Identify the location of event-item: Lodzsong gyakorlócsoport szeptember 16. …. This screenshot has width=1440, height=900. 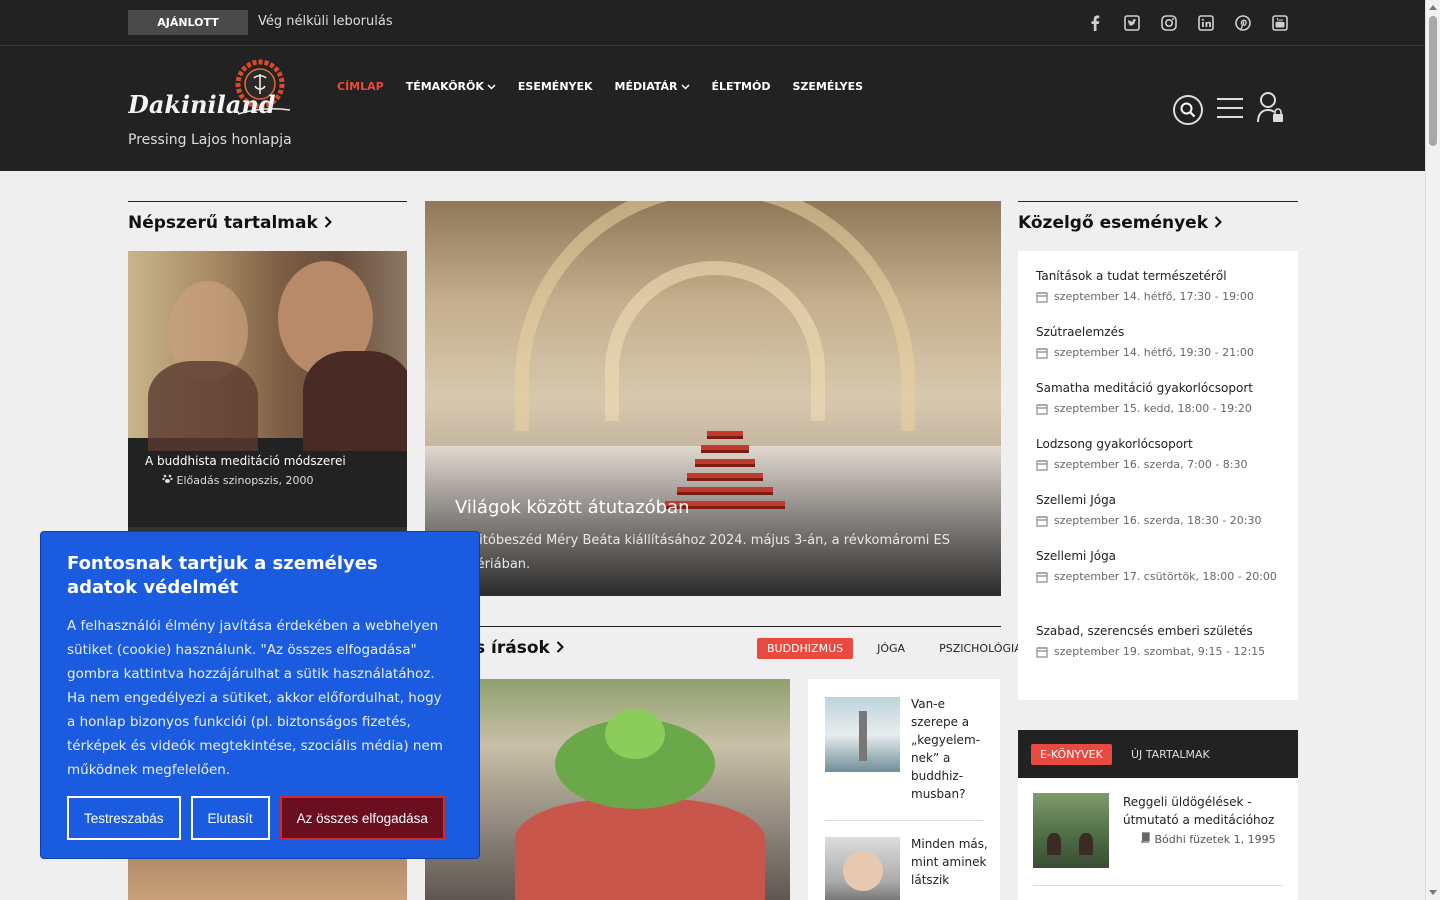
(1161, 456).